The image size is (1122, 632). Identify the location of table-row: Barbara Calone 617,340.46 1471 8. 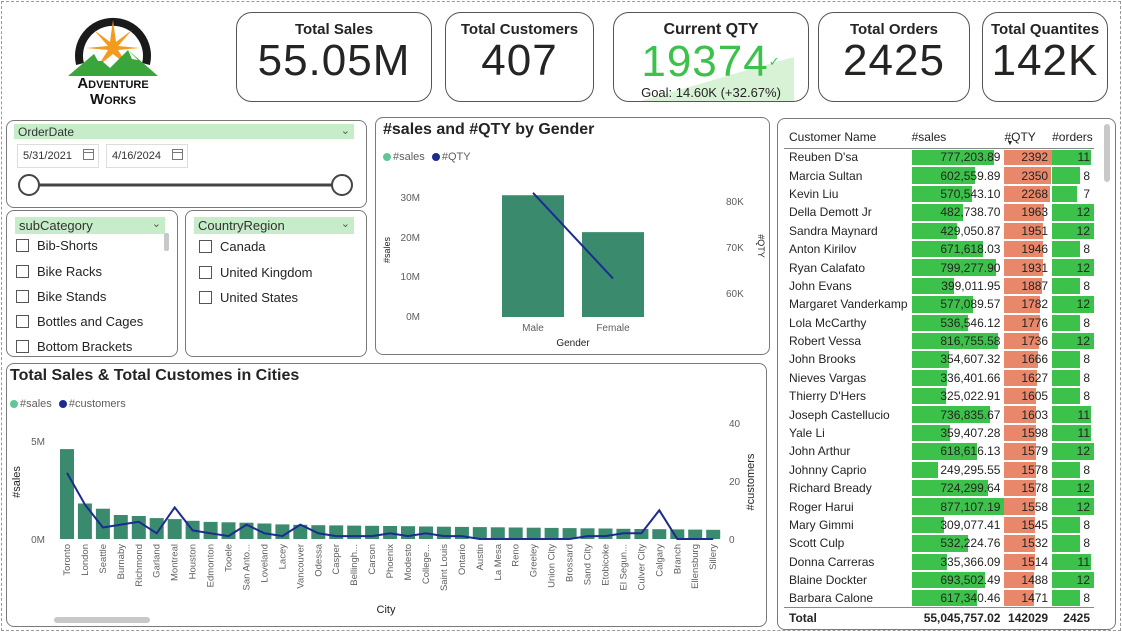
(939, 598).